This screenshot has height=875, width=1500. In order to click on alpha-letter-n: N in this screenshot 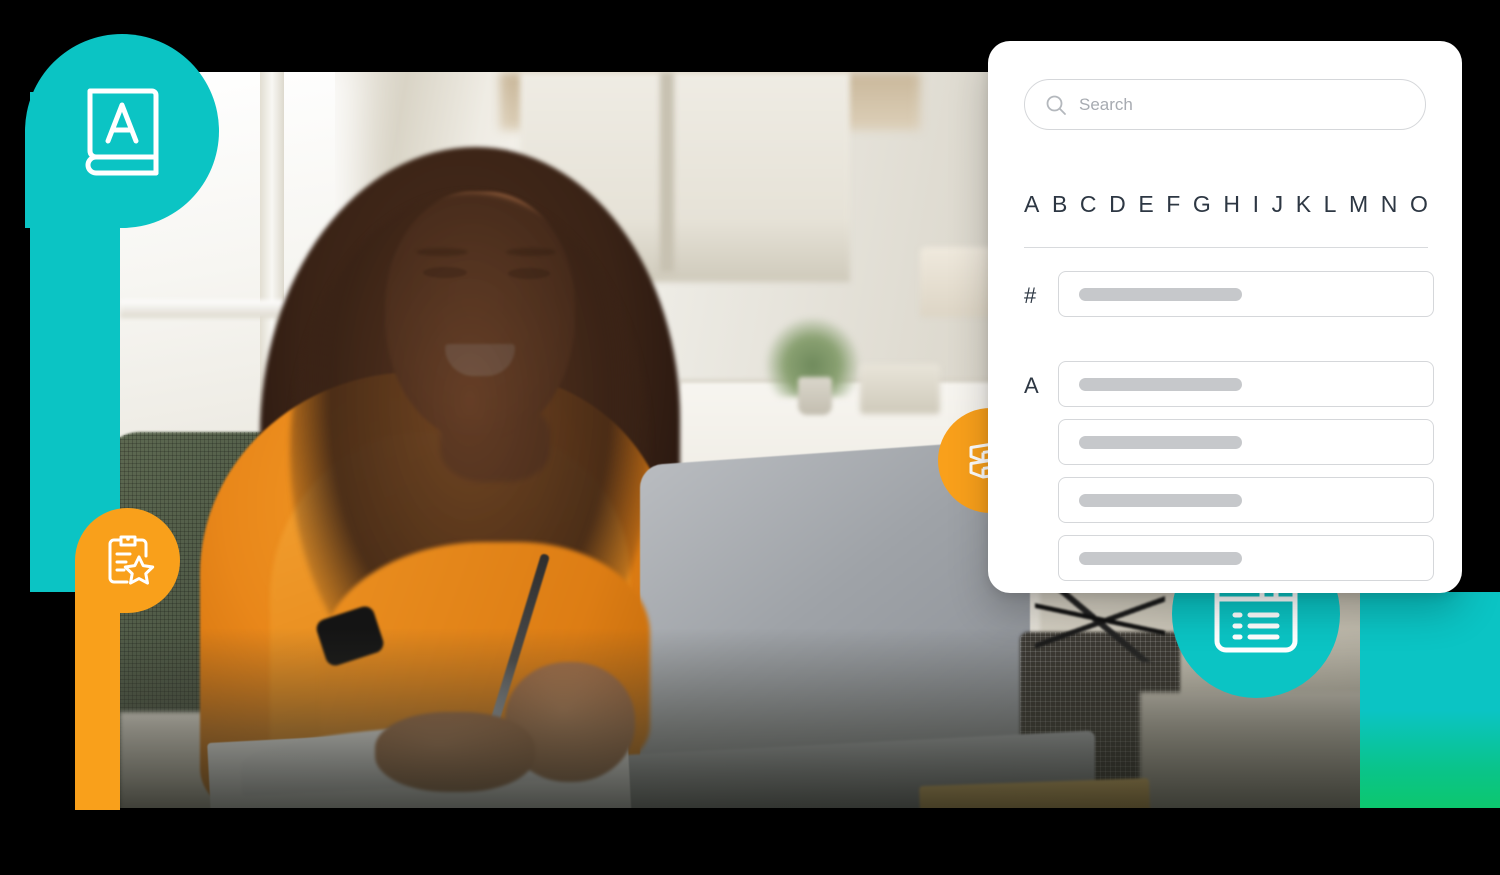, I will do `click(1389, 204)`.